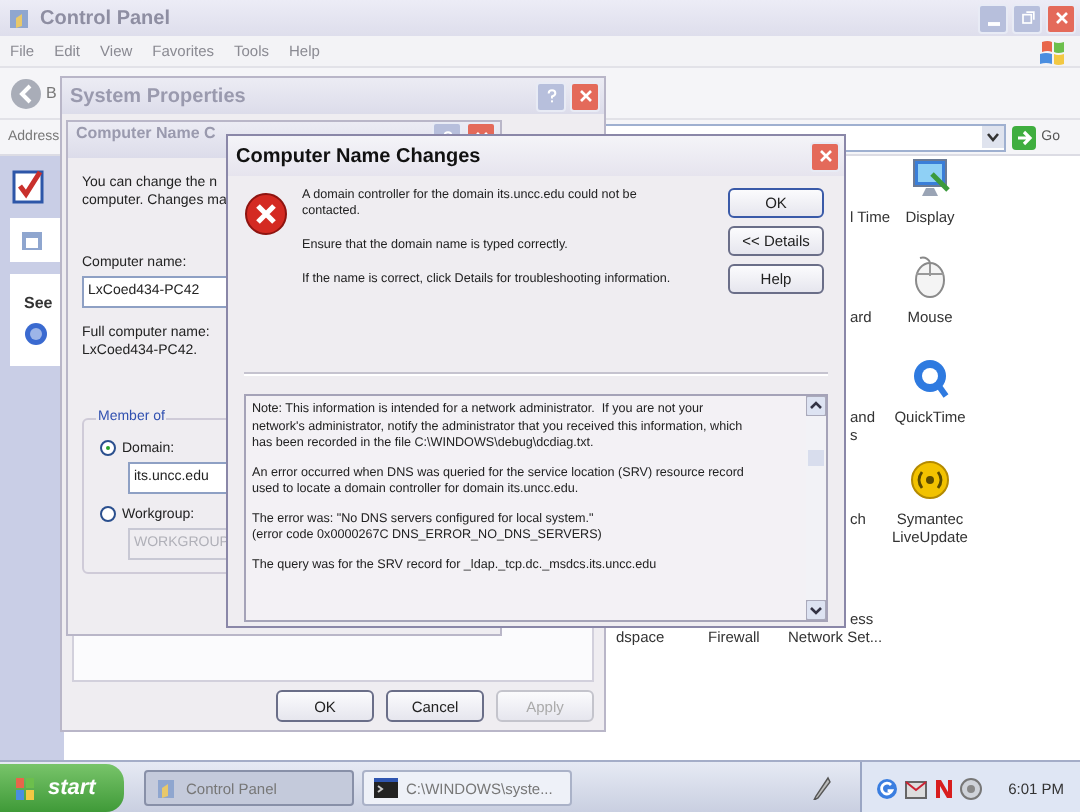  I want to click on panel-heading: See, so click(38, 303).